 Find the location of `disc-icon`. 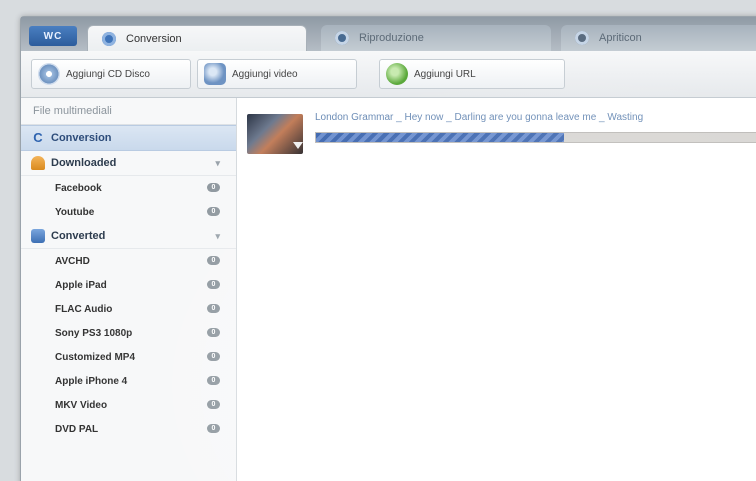

disc-icon is located at coordinates (49, 74).